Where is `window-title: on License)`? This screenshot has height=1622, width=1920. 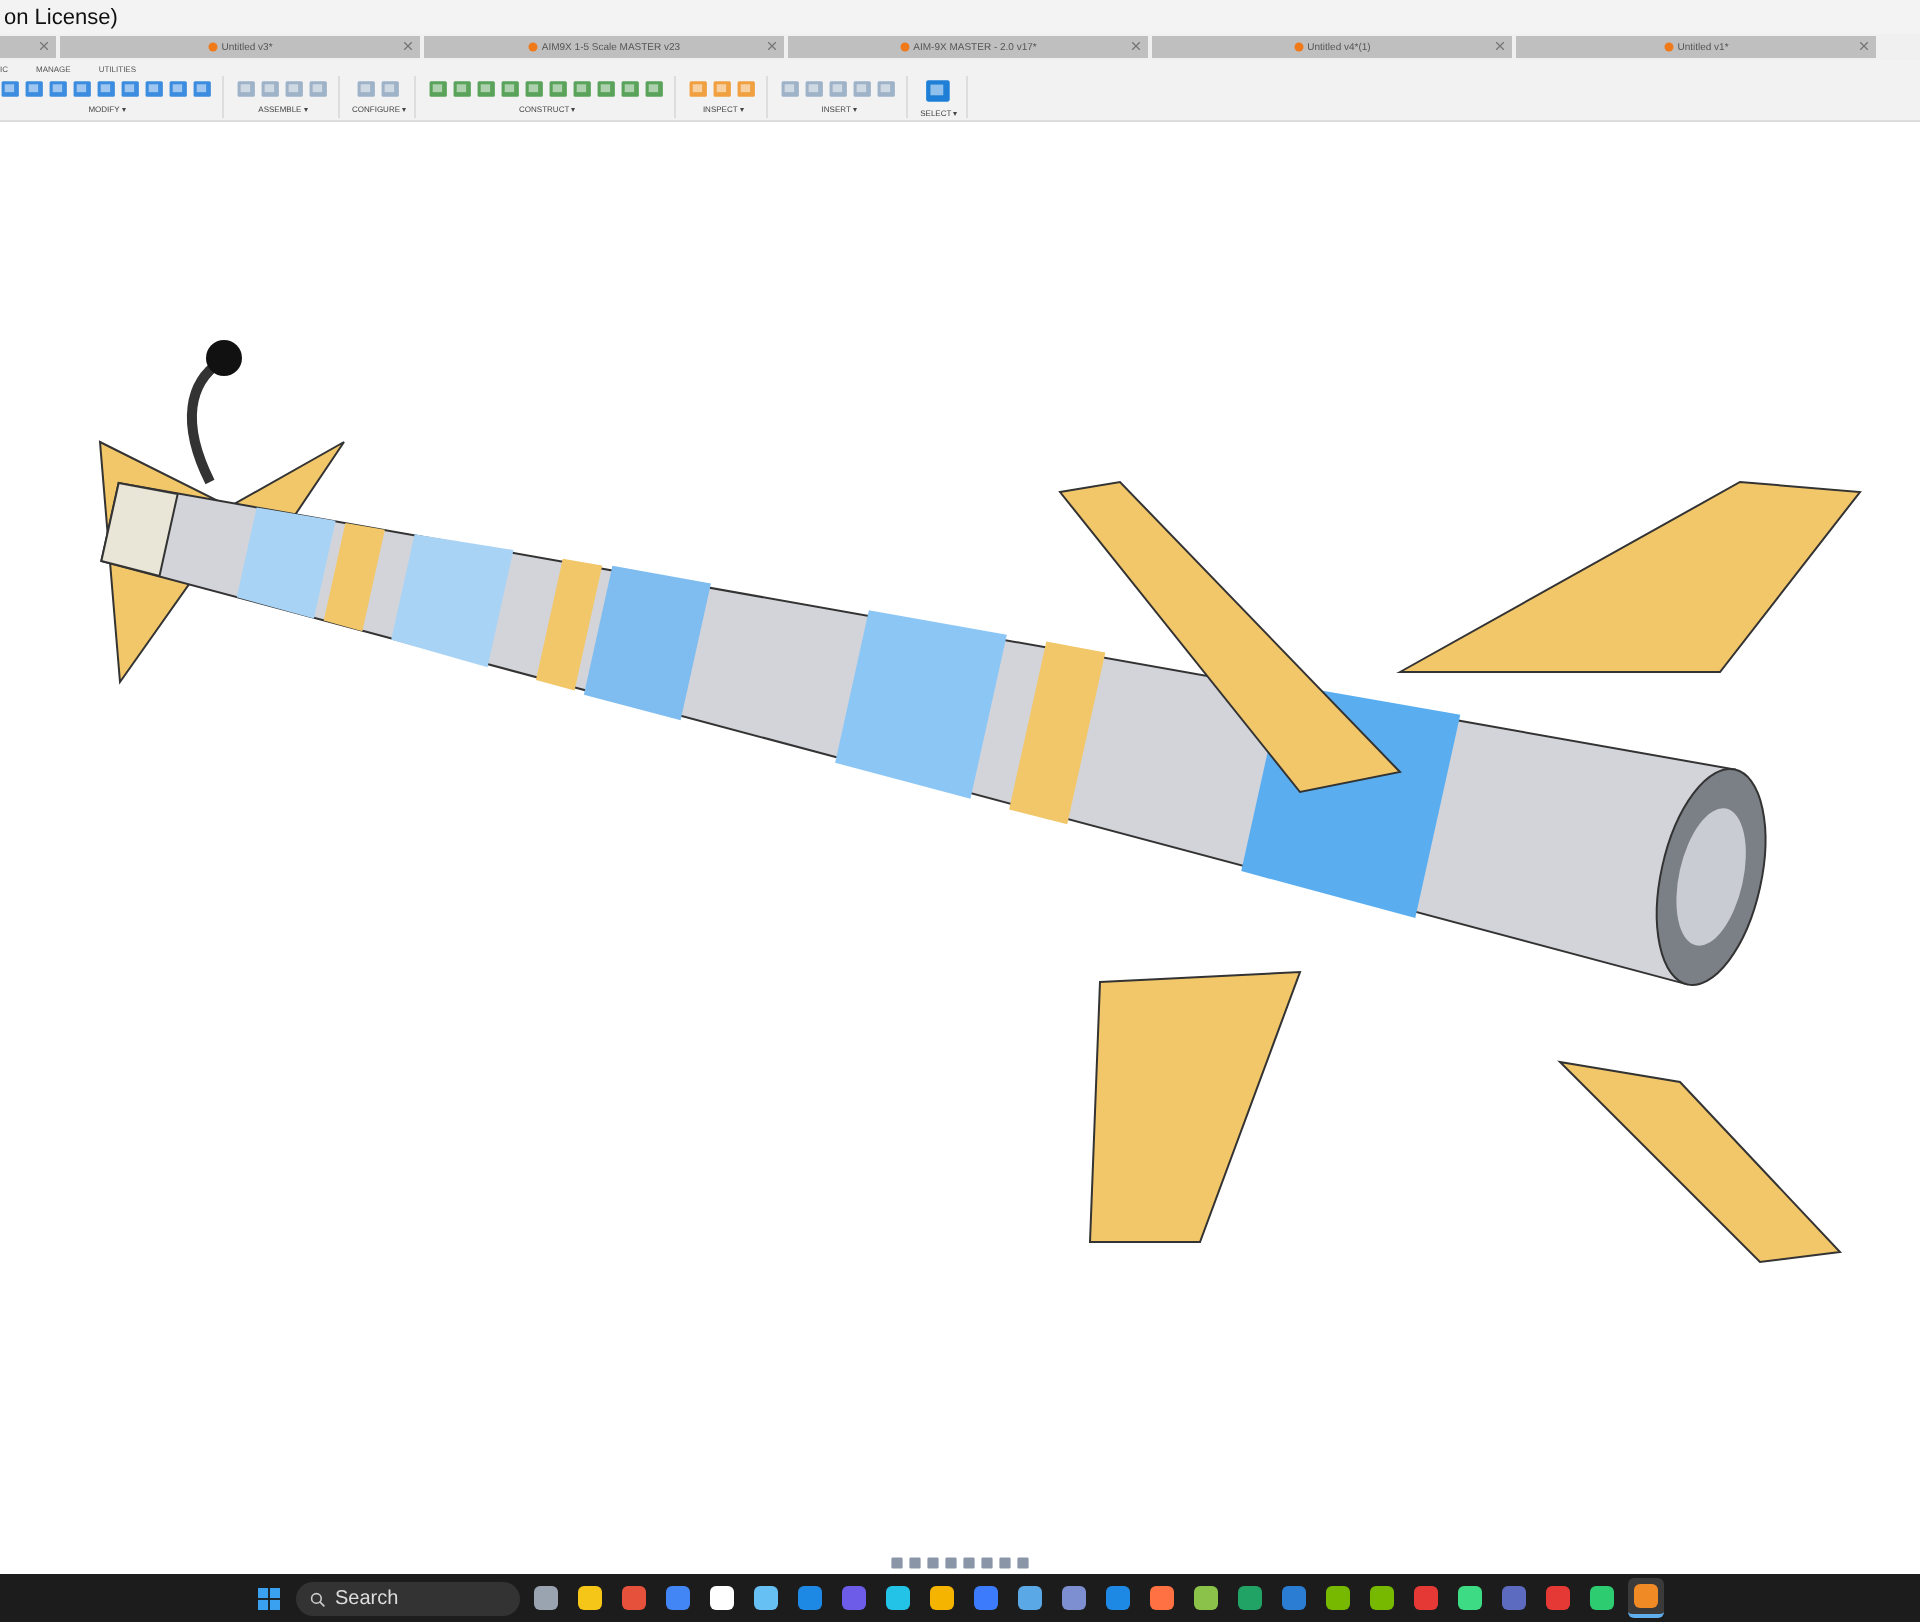
window-title: on License) is located at coordinates (61, 17).